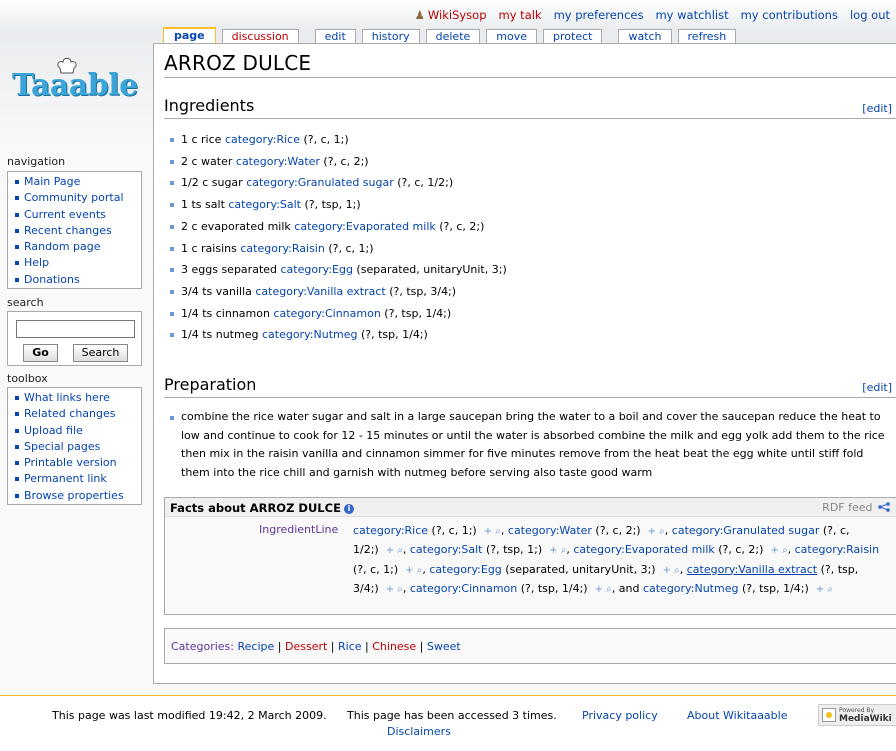  Describe the element at coordinates (320, 291) in the screenshot. I see `ingredient-category-link: category:Vanilla extract` at that location.